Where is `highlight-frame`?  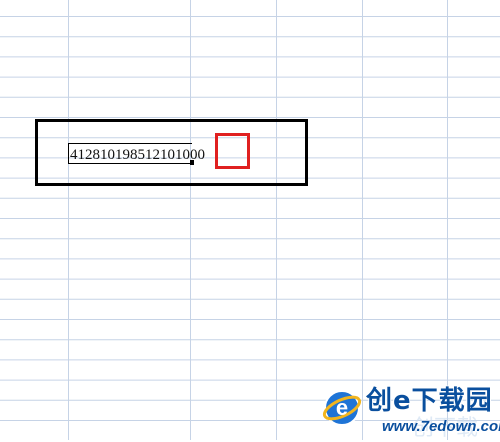
highlight-frame is located at coordinates (171, 152).